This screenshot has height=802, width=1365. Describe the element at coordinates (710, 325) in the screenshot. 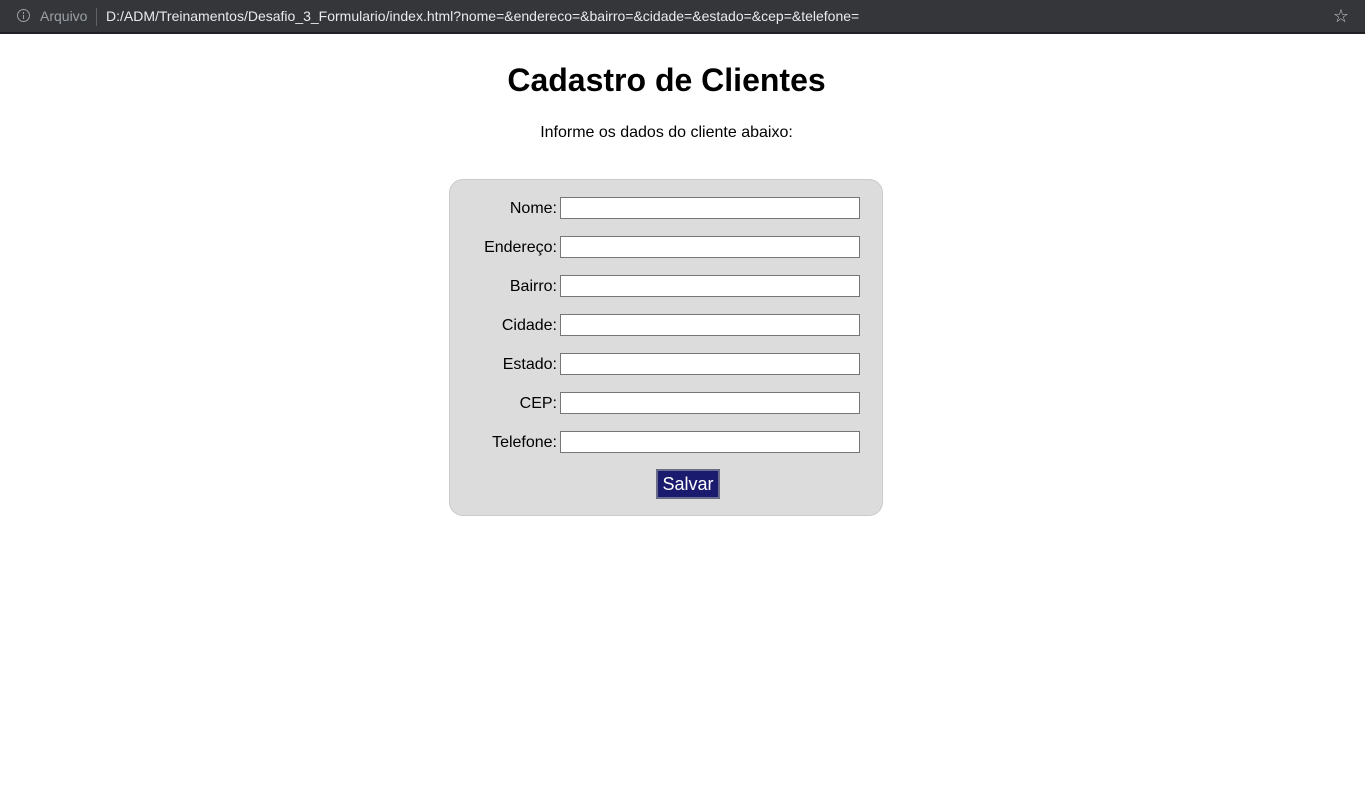

I see `cidade-input` at that location.